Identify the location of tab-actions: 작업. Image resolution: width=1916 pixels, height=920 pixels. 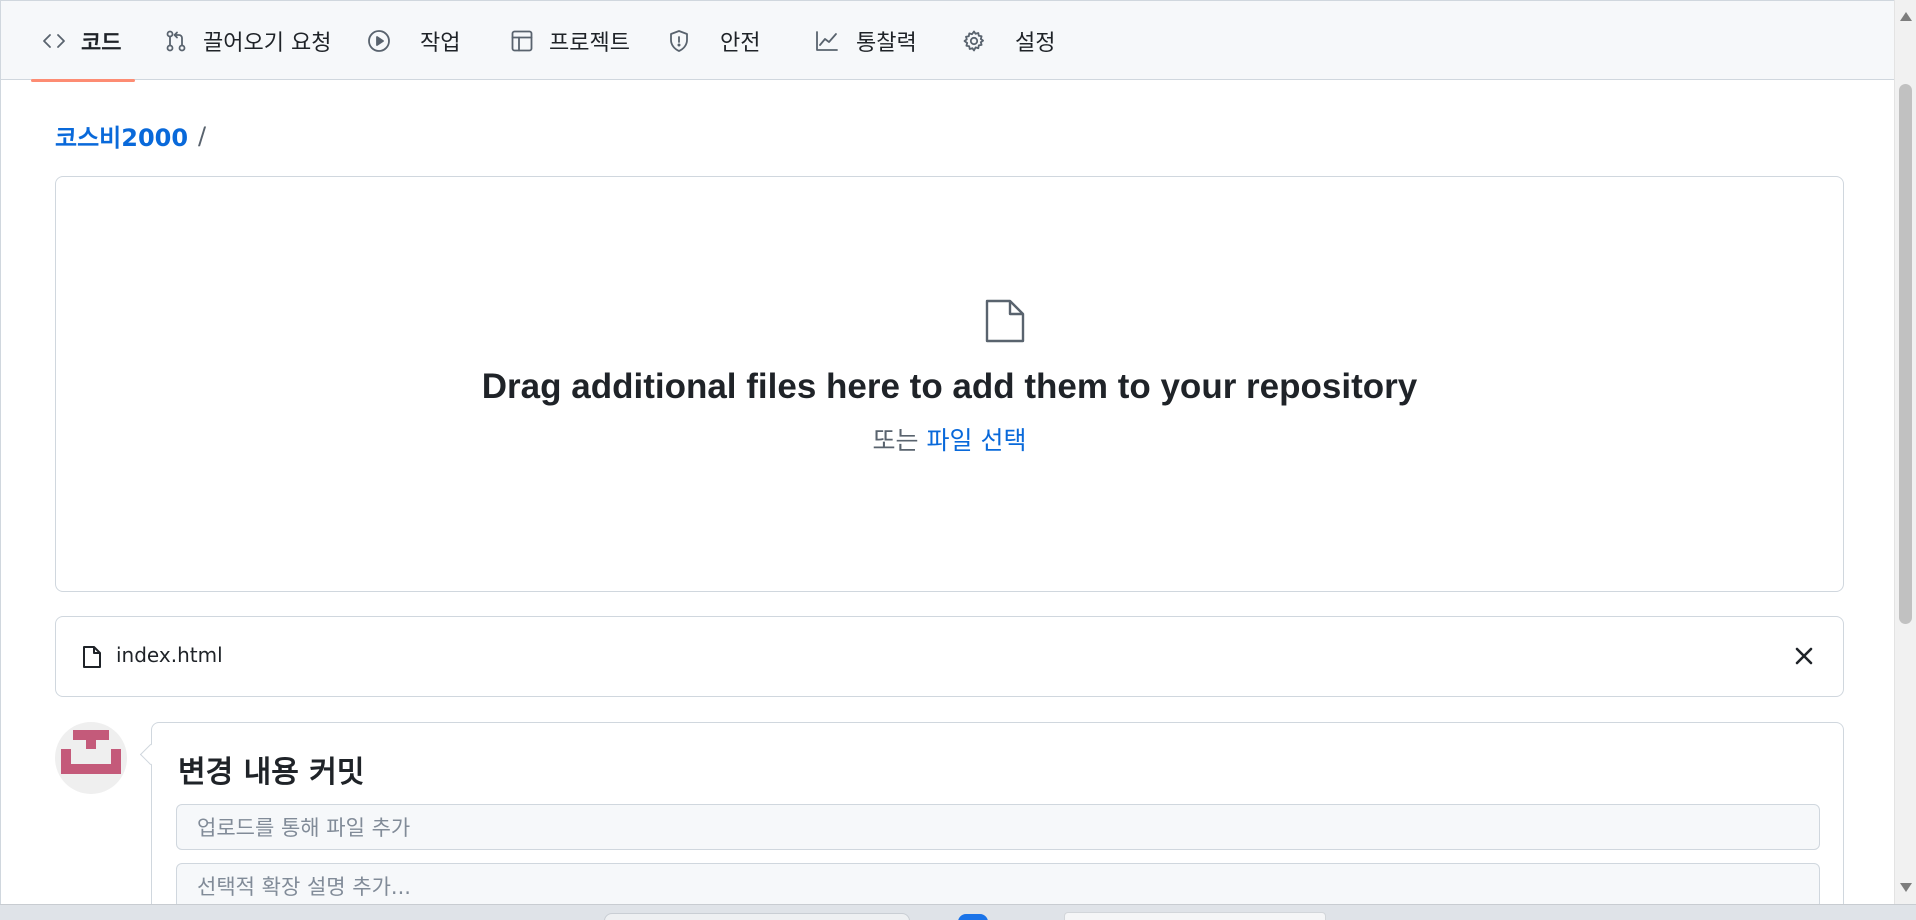
(413, 41).